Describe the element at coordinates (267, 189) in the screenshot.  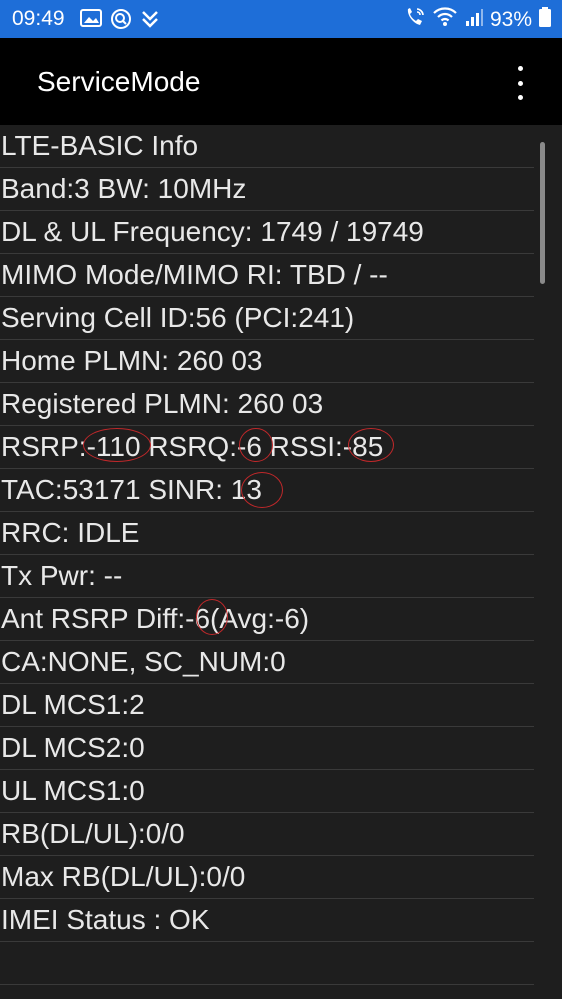
I see `list-item: Band:3 BW: 10MHz` at that location.